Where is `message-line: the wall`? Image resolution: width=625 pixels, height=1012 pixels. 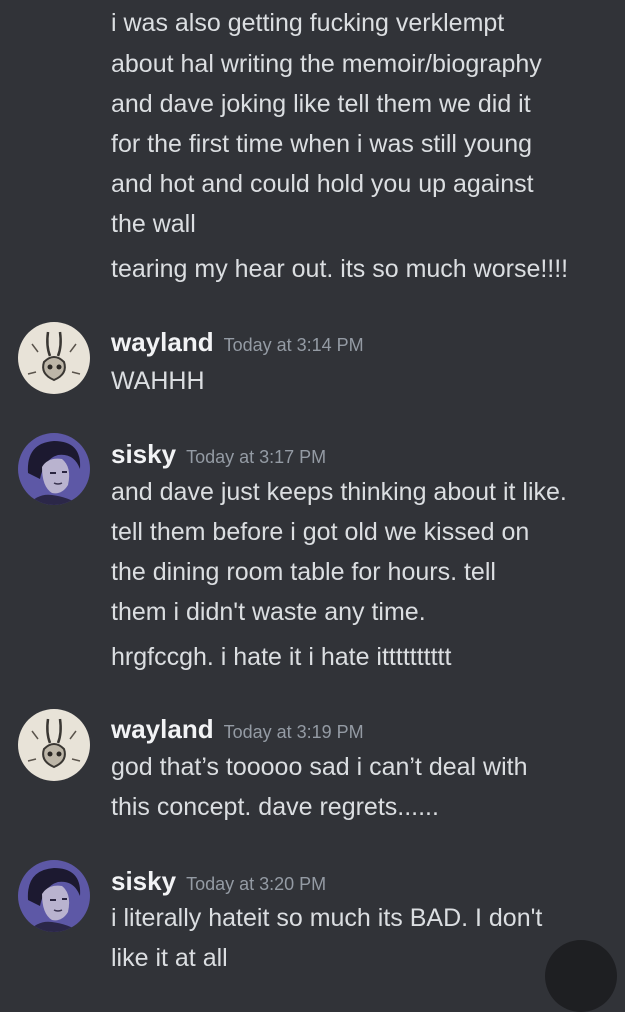
message-line: the wall is located at coordinates (153, 224).